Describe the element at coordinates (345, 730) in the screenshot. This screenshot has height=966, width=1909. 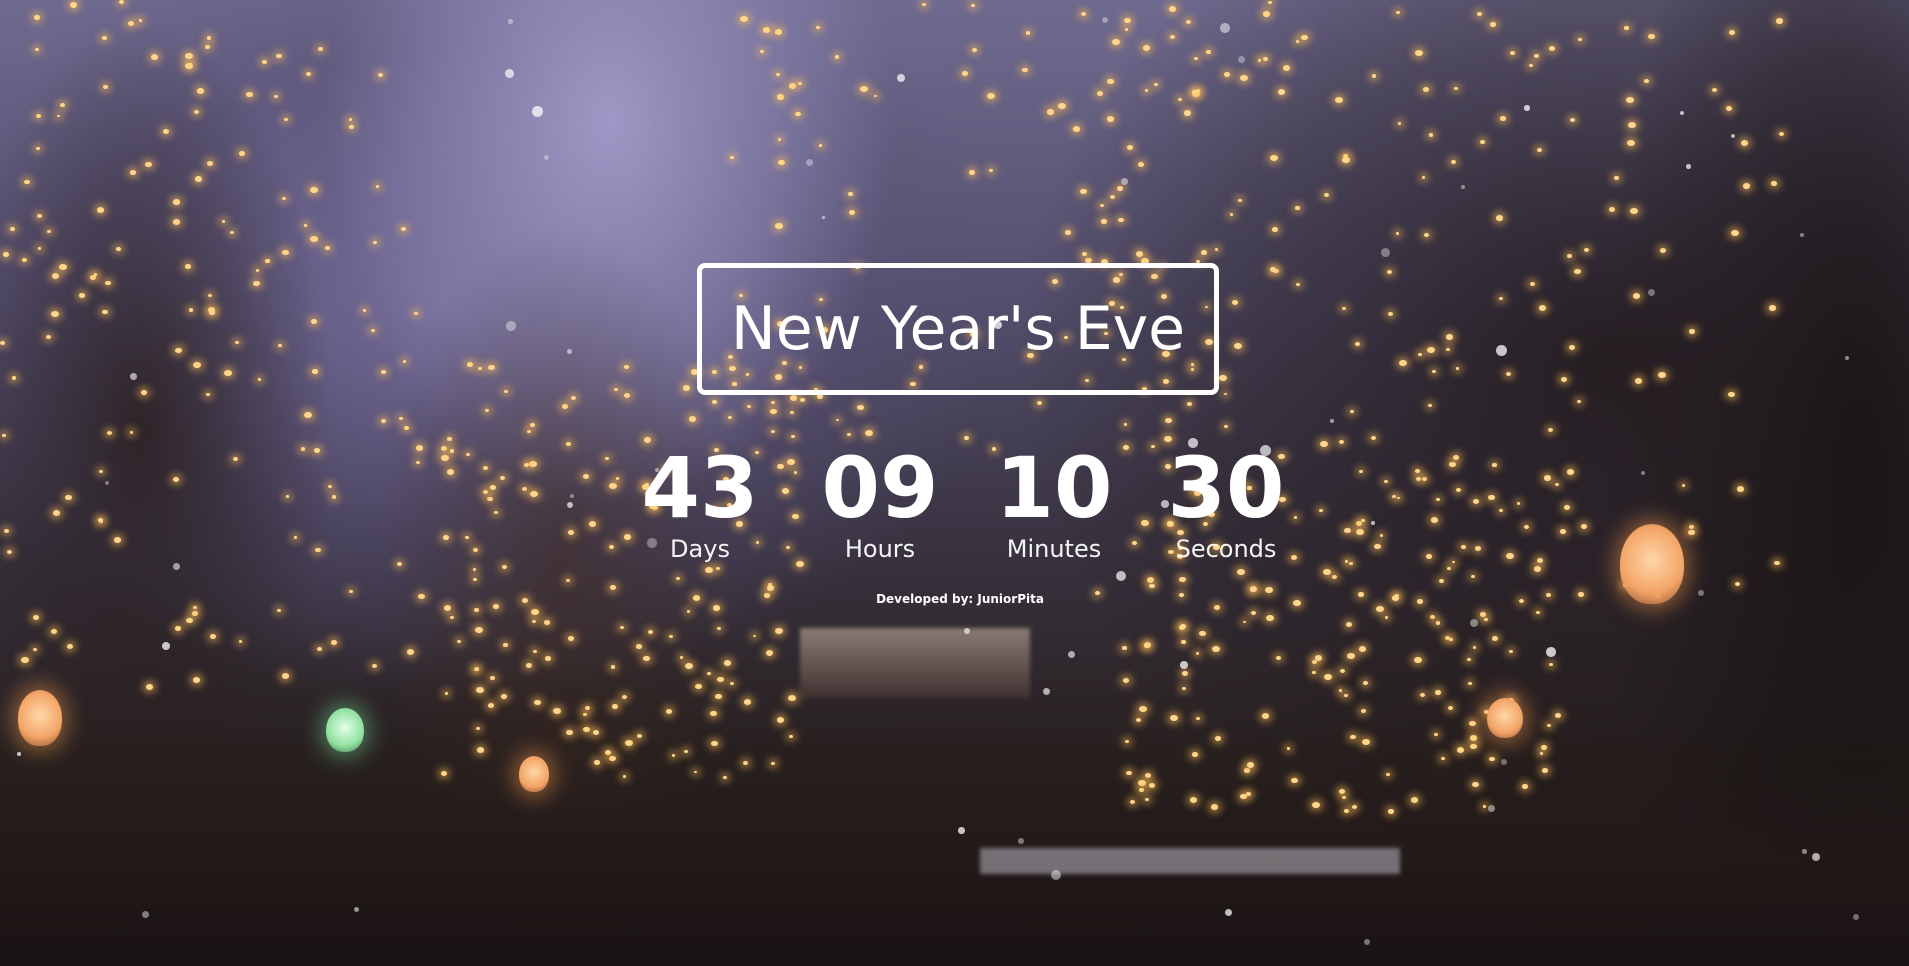
I see `street-lamp-green` at that location.